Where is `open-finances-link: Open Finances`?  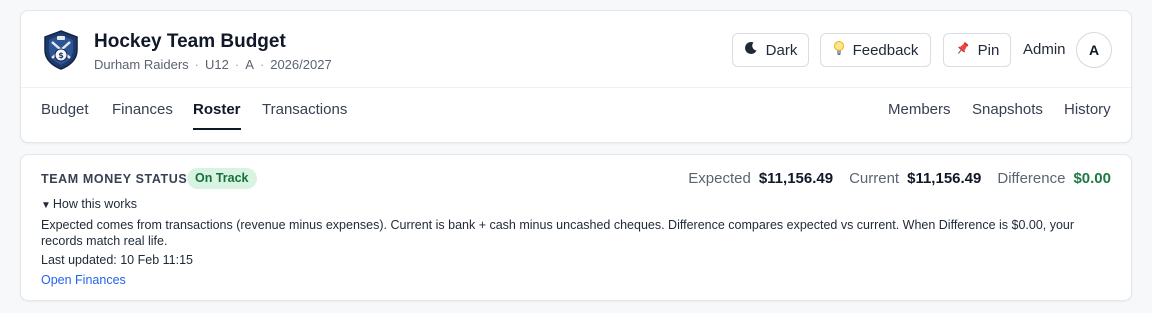
open-finances-link: Open Finances is located at coordinates (83, 280).